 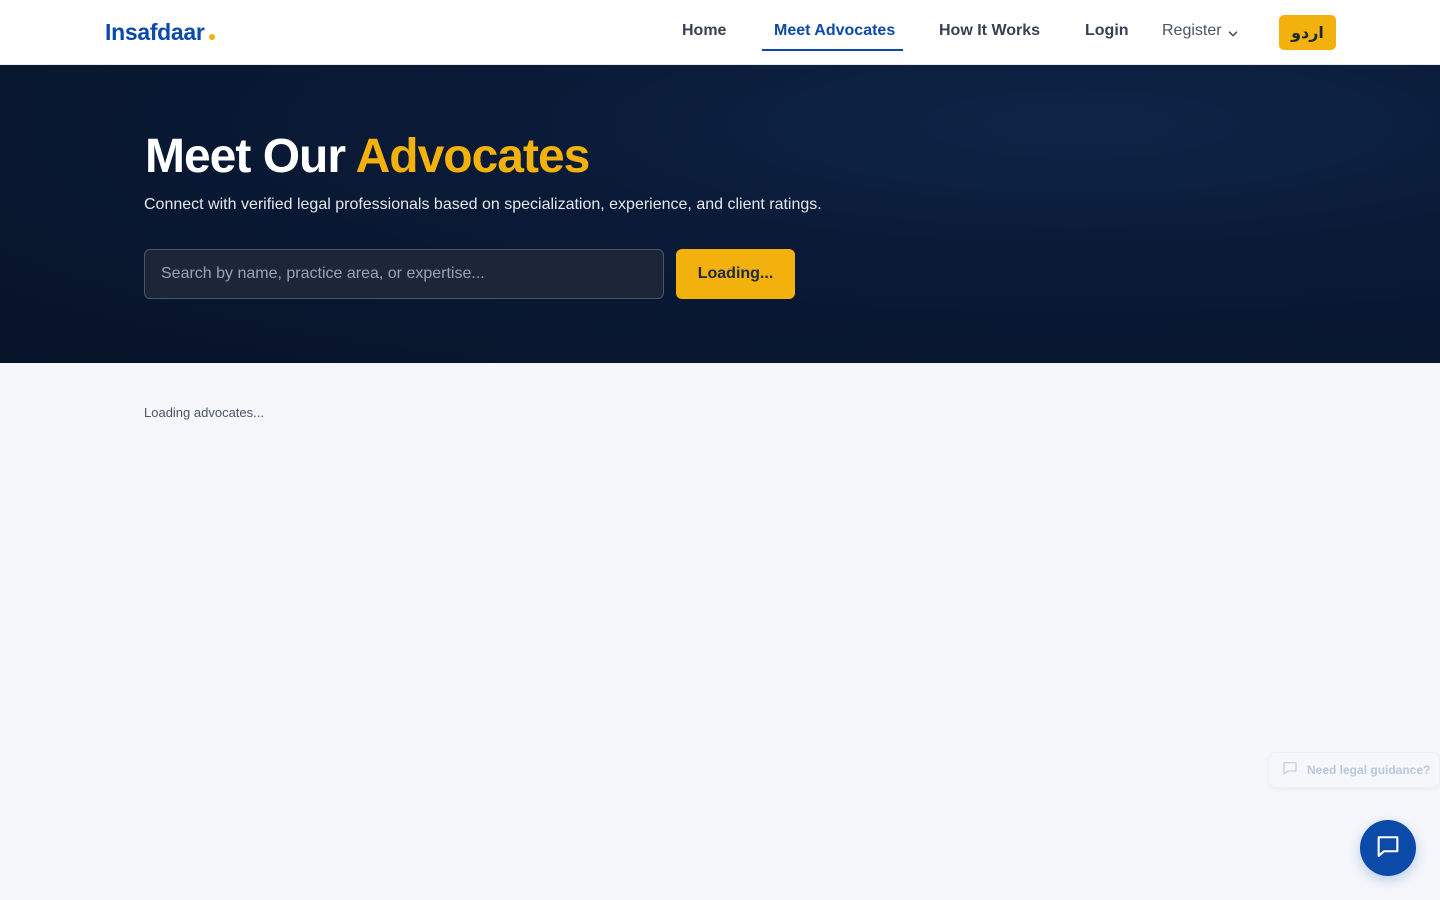 What do you see at coordinates (473, 156) in the screenshot?
I see `title-part-2: Advocates` at bounding box center [473, 156].